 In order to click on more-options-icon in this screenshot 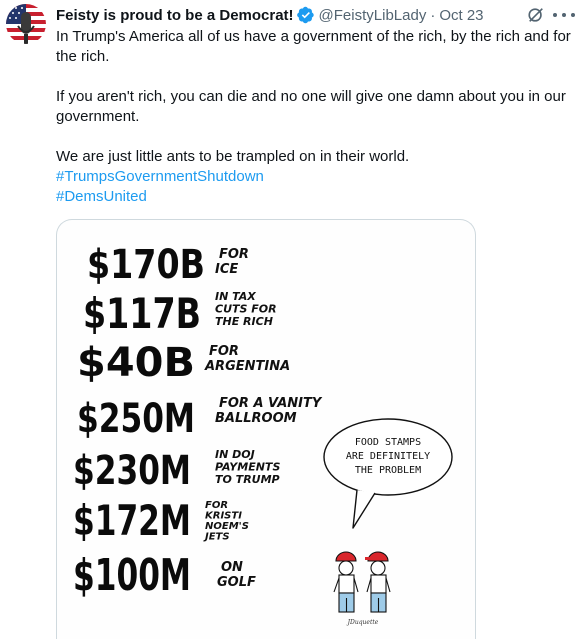, I will do `click(564, 15)`.